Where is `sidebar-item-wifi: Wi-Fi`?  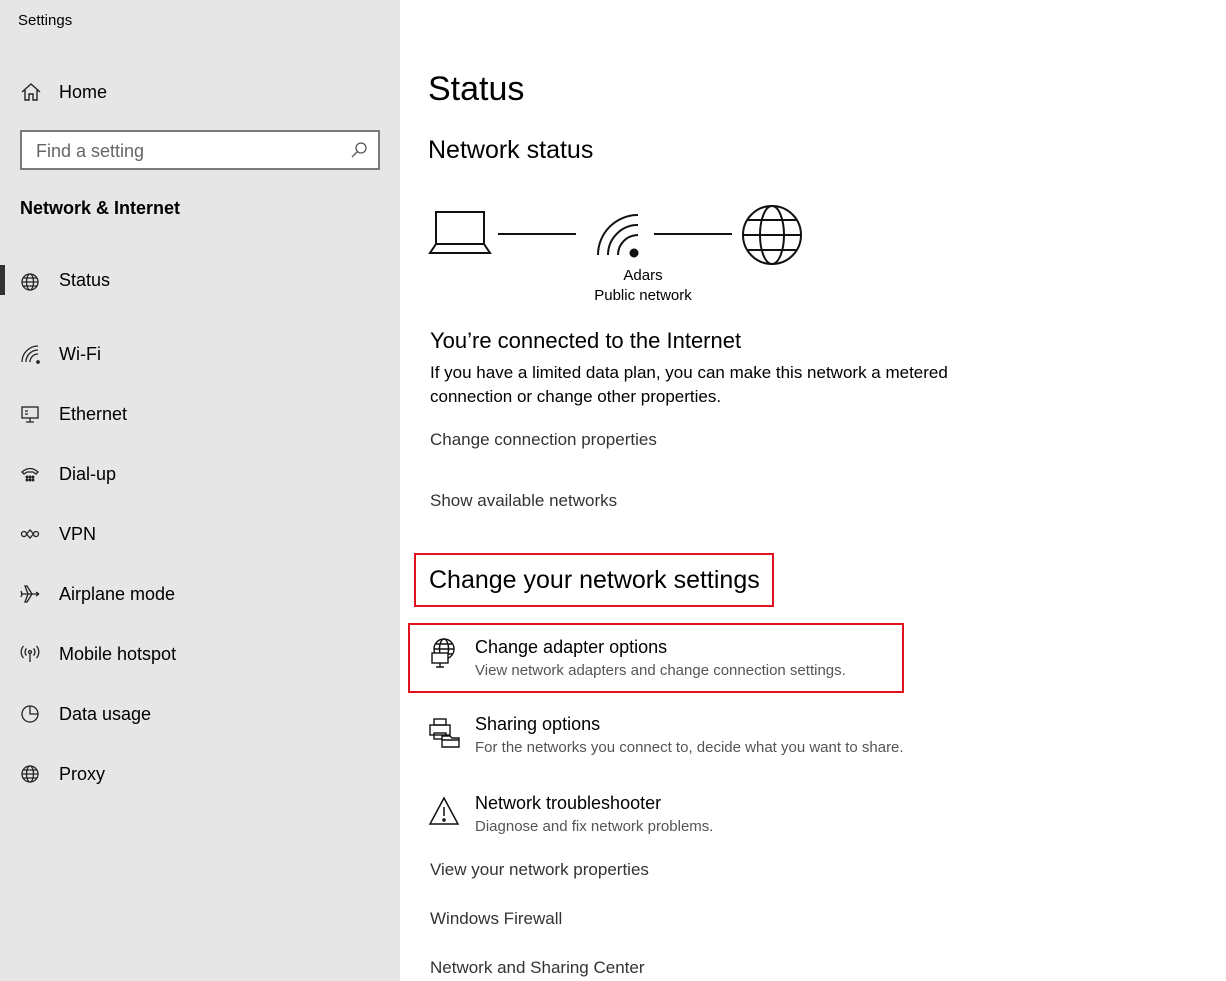 sidebar-item-wifi: Wi-Fi is located at coordinates (200, 354).